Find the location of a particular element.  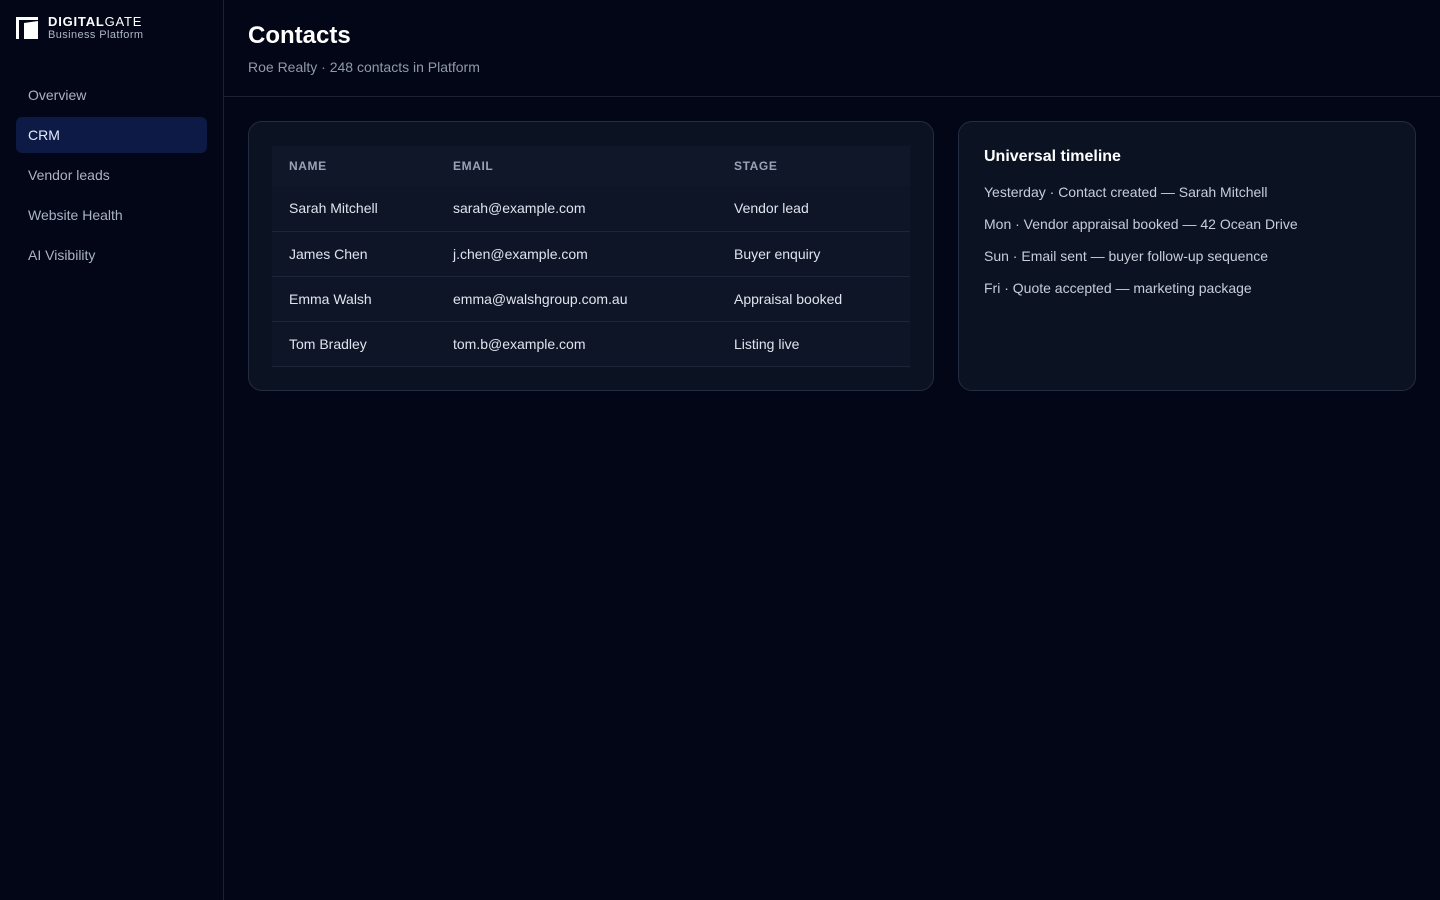

contact-email: emma@walshgroup.com.au is located at coordinates (576, 299).